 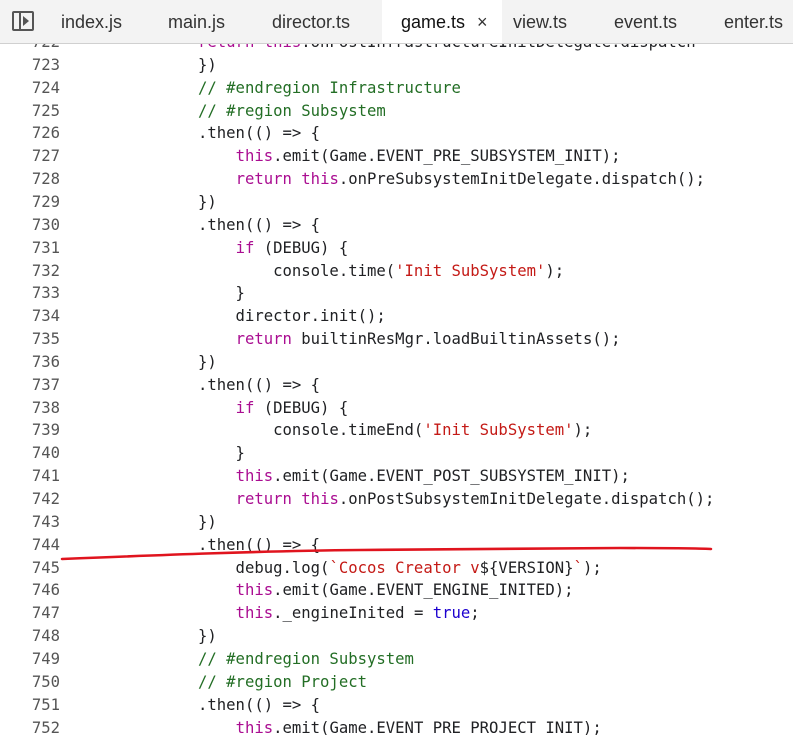 I want to click on code-token: .emit(Game.EVENT_PRE_PROJECT_INIT);, so click(x=437, y=726).